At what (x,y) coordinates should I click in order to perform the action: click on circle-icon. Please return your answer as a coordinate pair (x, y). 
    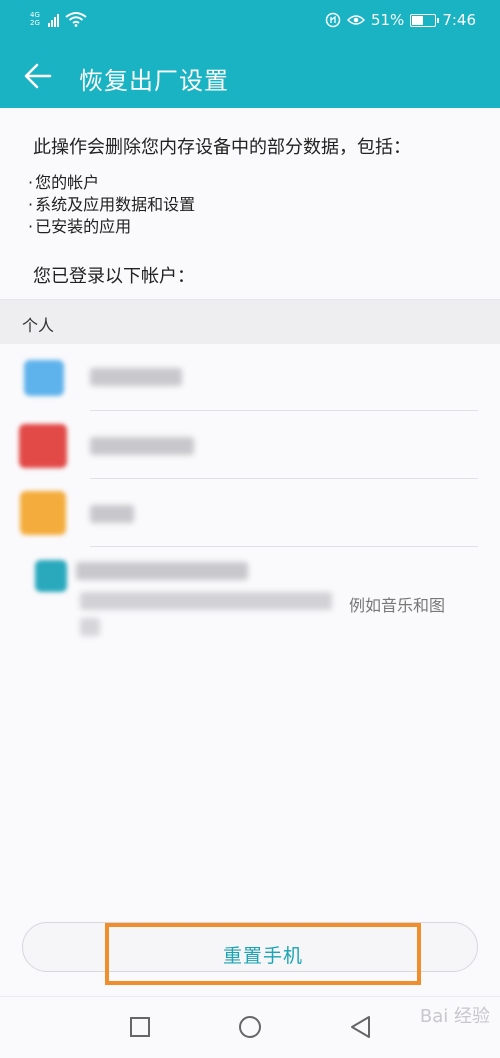
    Looking at the image, I should click on (250, 1027).